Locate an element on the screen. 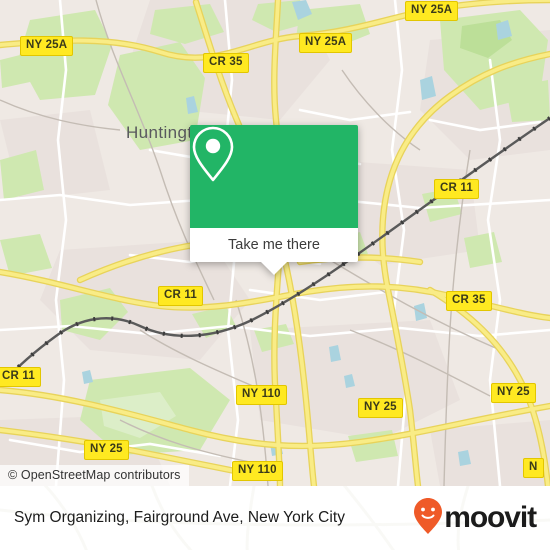 This screenshot has width=550, height=550. map-attribution: © OpenStreetMap contributors is located at coordinates (94, 475).